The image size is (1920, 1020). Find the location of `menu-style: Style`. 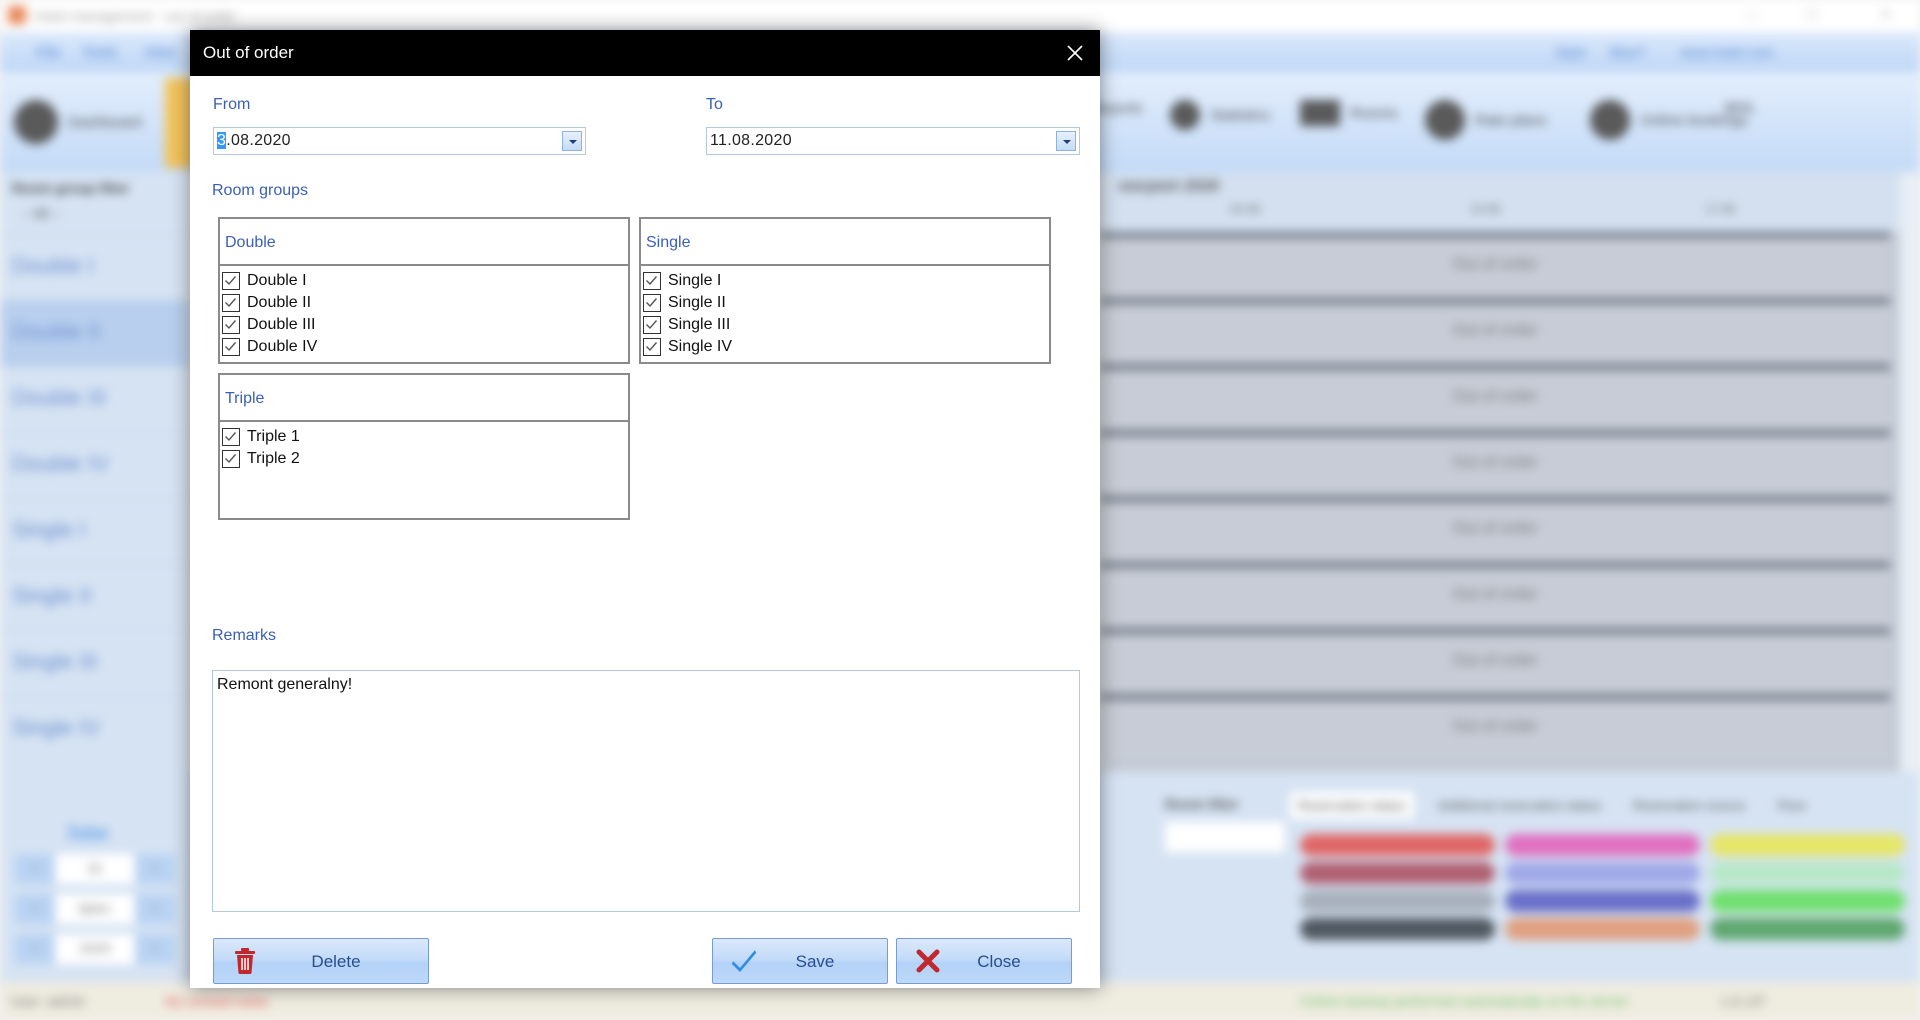

menu-style: Style is located at coordinates (1570, 52).